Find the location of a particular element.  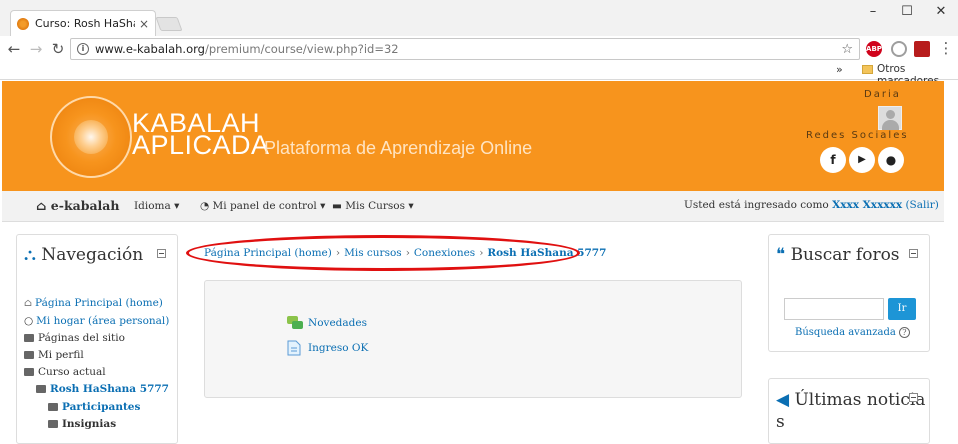

bookmarks-overflow-chevron-icon: » is located at coordinates (839, 69).